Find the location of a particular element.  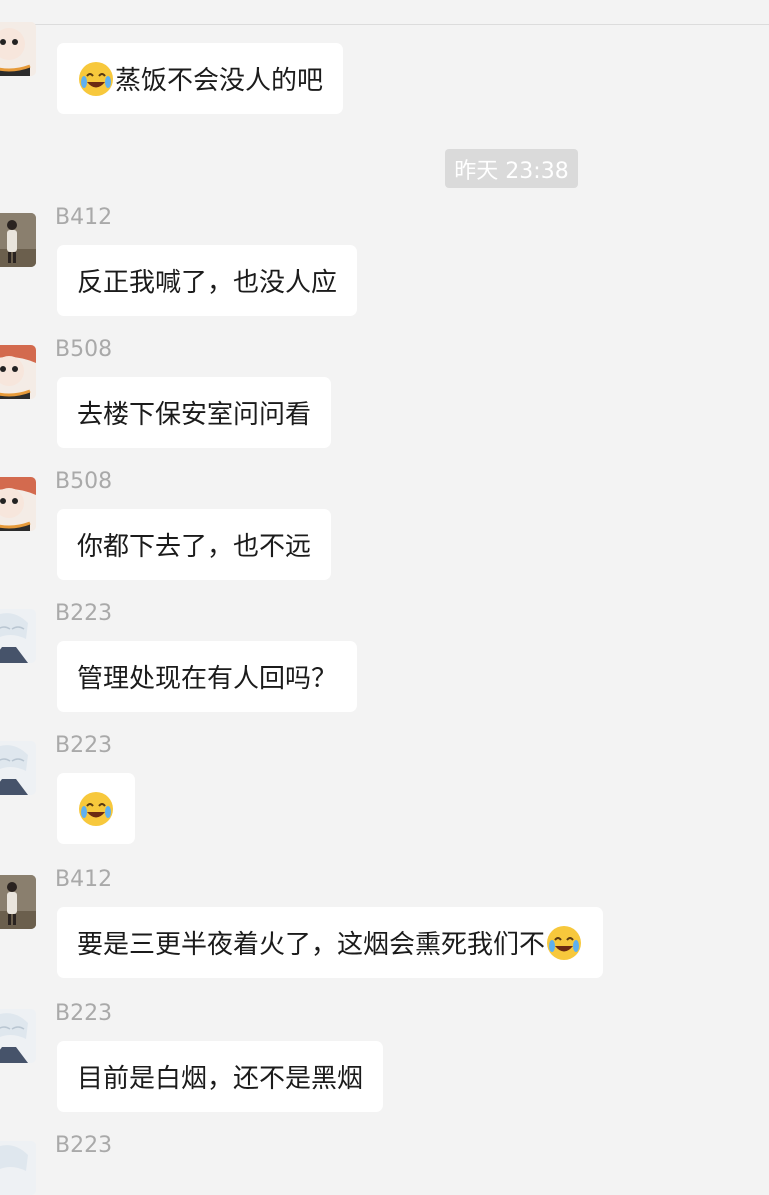

message-bubble: 蒸饭不会没人的吧 is located at coordinates (200, 78).